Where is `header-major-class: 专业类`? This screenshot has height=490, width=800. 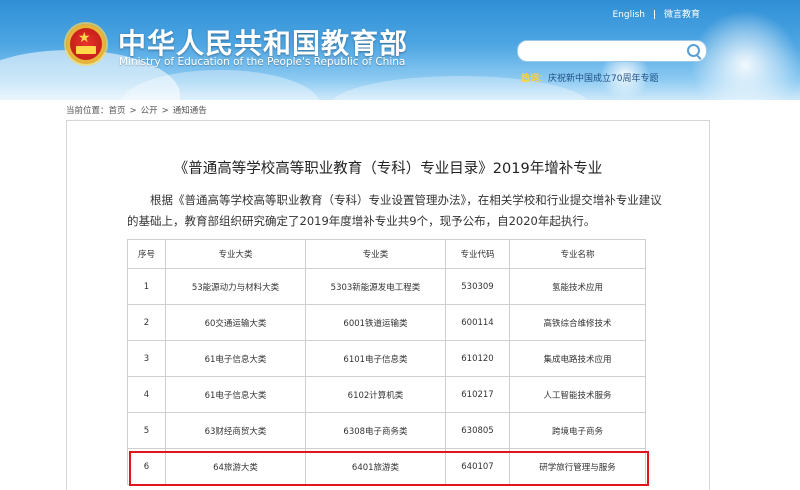
header-major-class: 专业类 is located at coordinates (375, 254).